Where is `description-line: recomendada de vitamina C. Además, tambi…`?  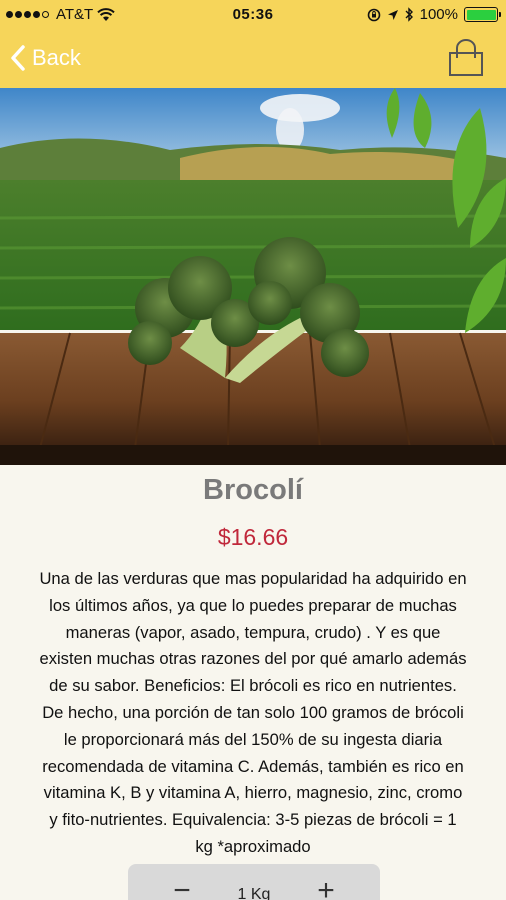
description-line: recomendada de vitamina C. Además, tambi… is located at coordinates (253, 766).